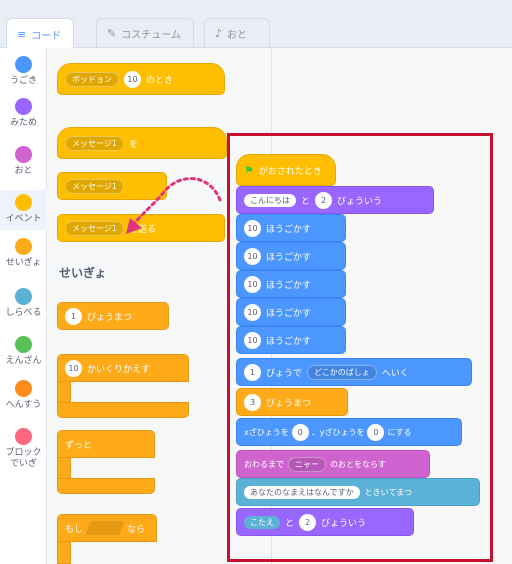  What do you see at coordinates (106, 486) in the screenshot?
I see `forever-foot` at bounding box center [106, 486].